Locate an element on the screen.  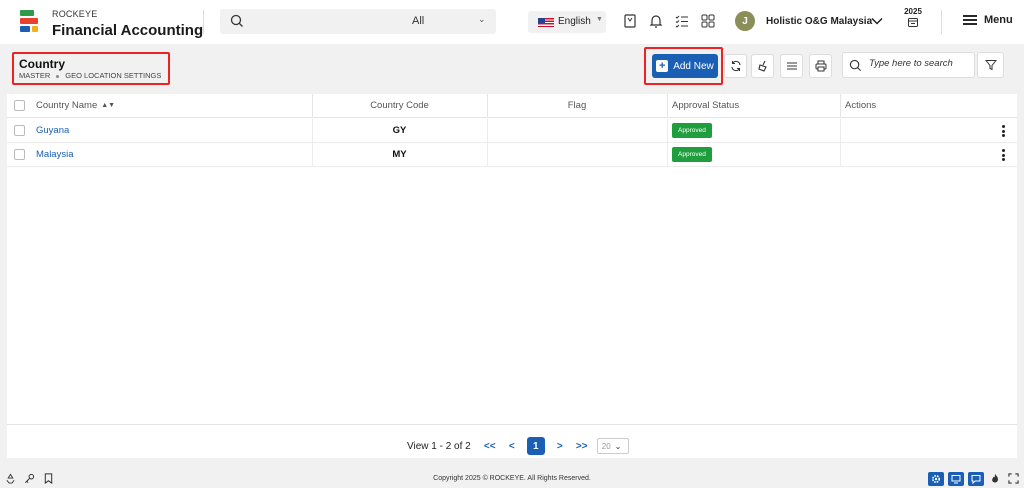
country-name-cell: Malaysia is located at coordinates (171, 154).